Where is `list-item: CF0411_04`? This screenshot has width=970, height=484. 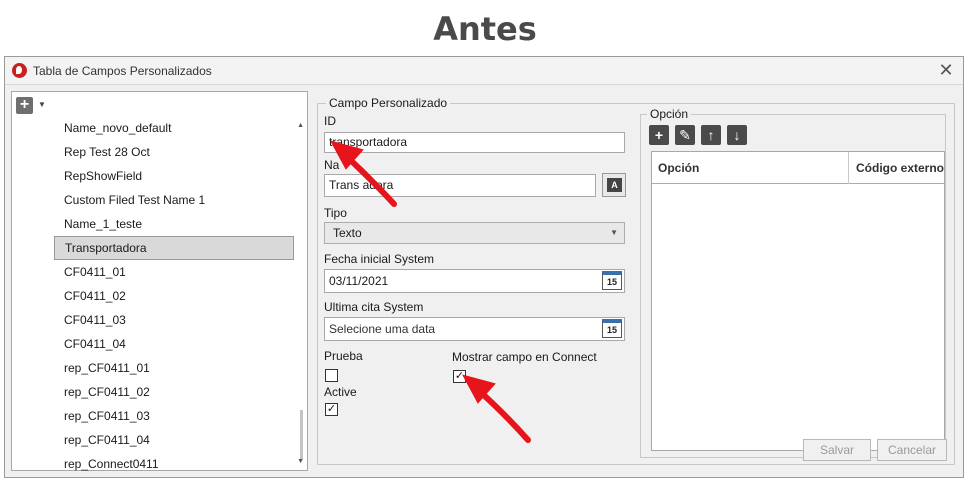 list-item: CF0411_04 is located at coordinates (174, 344).